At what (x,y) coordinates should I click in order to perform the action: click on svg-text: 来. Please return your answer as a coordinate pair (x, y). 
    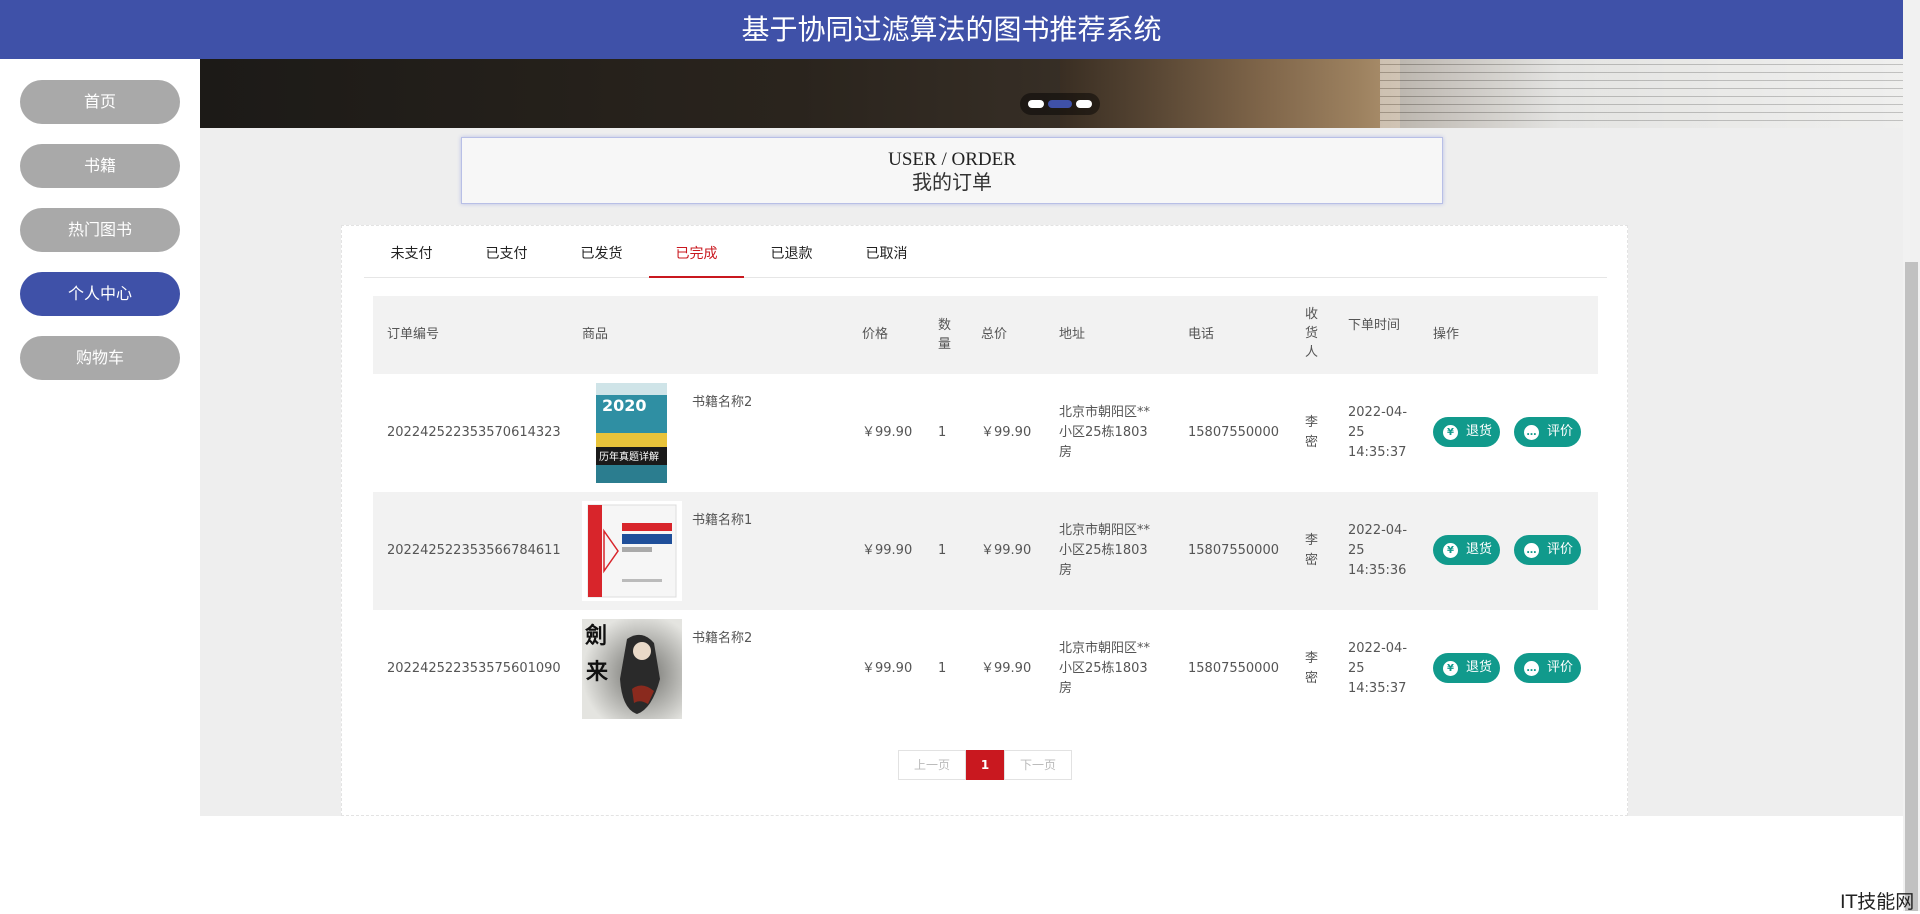
    Looking at the image, I should click on (597, 672).